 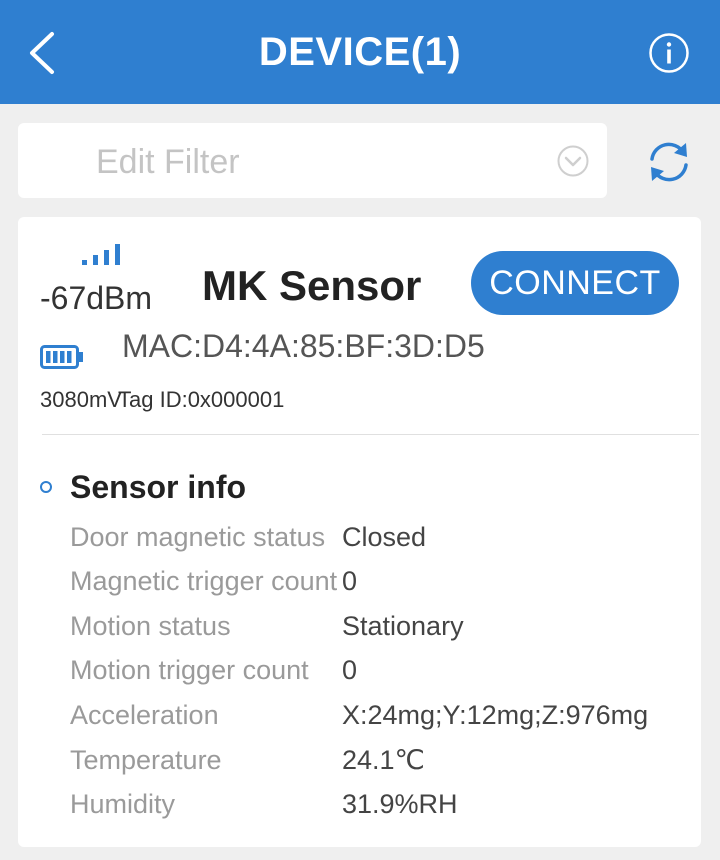 What do you see at coordinates (384, 537) in the screenshot?
I see `sensor-value: Closed` at bounding box center [384, 537].